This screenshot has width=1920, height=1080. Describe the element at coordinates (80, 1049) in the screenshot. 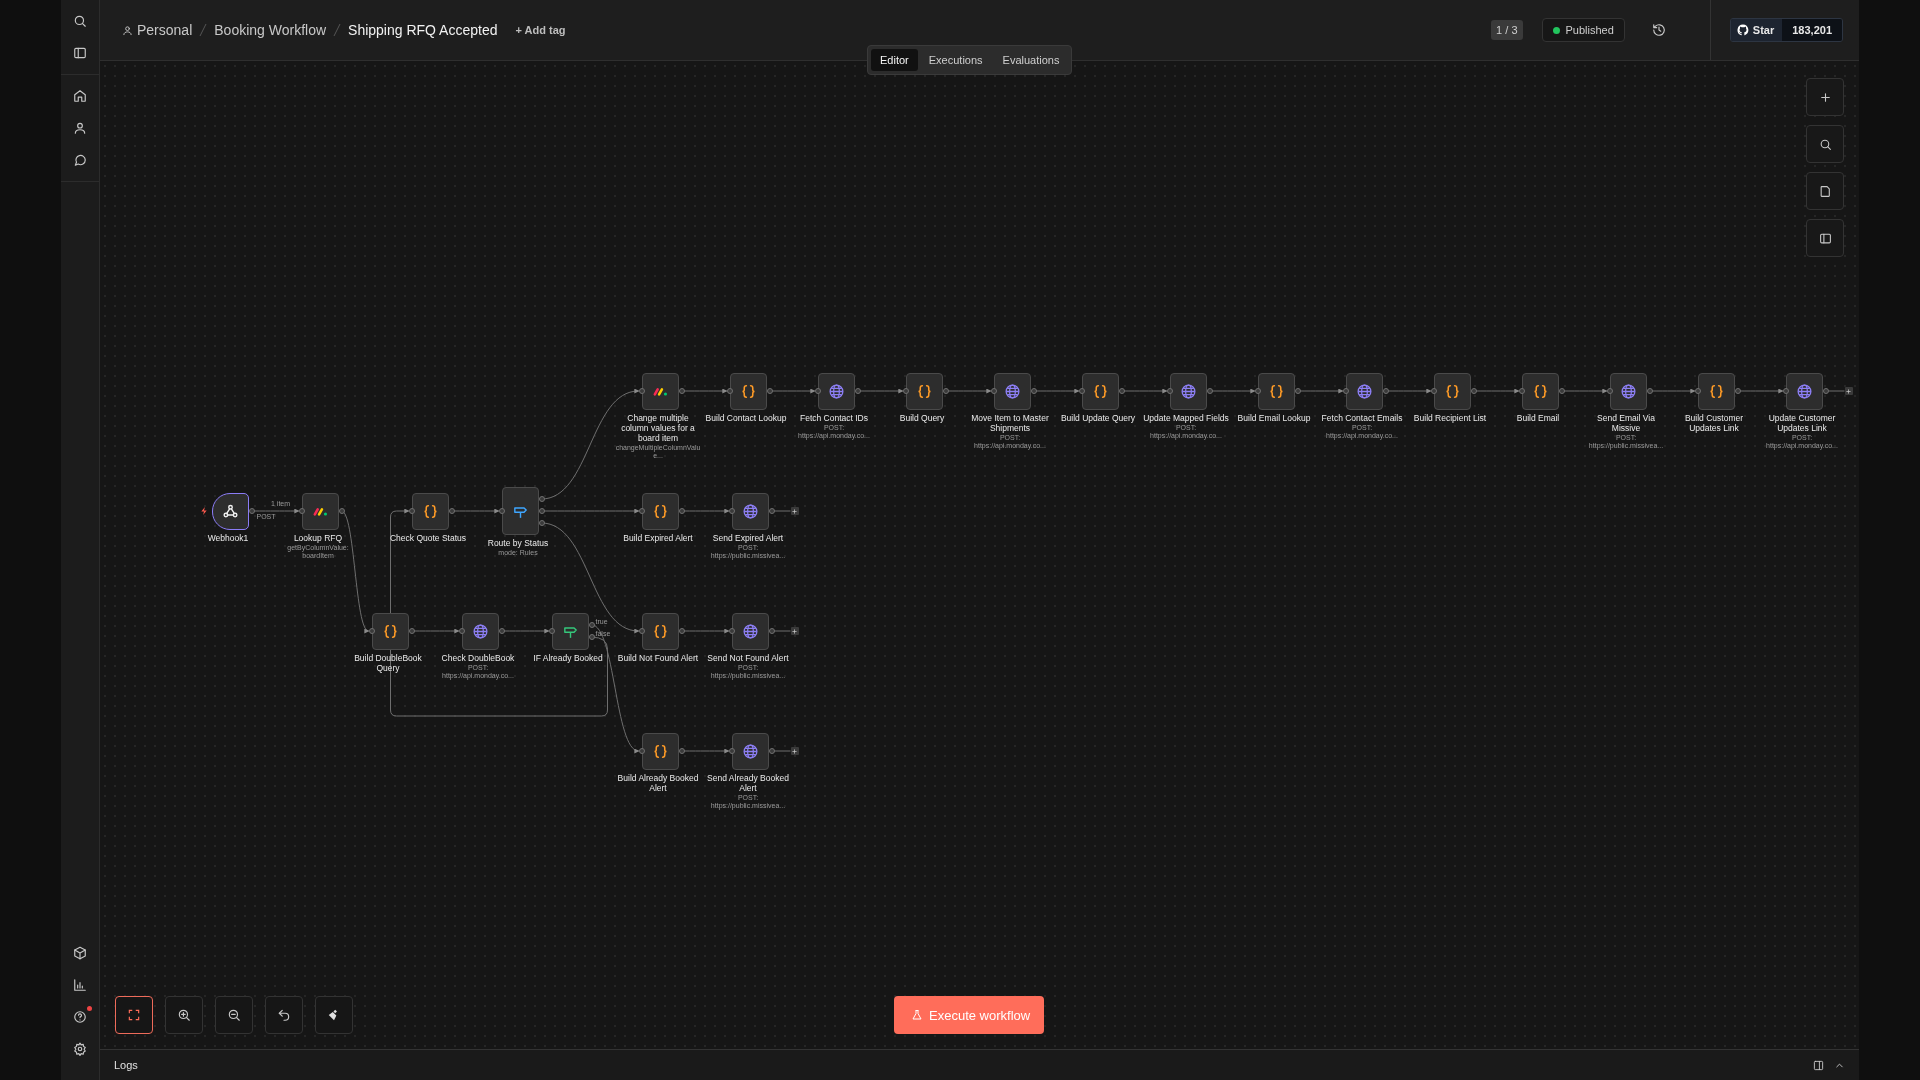

I see `settings-icon` at that location.